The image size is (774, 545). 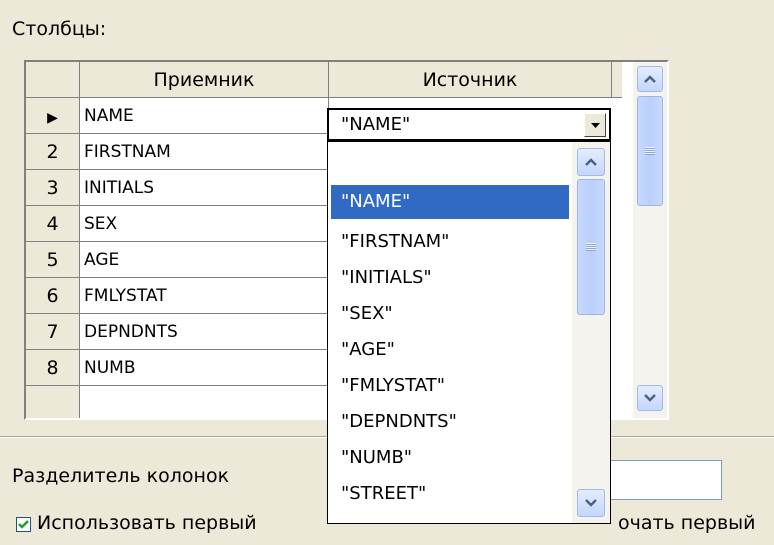 What do you see at coordinates (121, 476) in the screenshot?
I see `column-separator-label: Разделитель колонок` at bounding box center [121, 476].